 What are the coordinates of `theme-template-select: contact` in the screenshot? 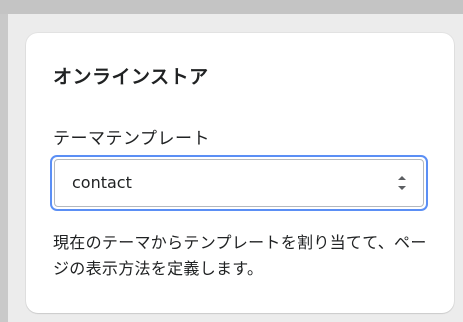 It's located at (239, 183).